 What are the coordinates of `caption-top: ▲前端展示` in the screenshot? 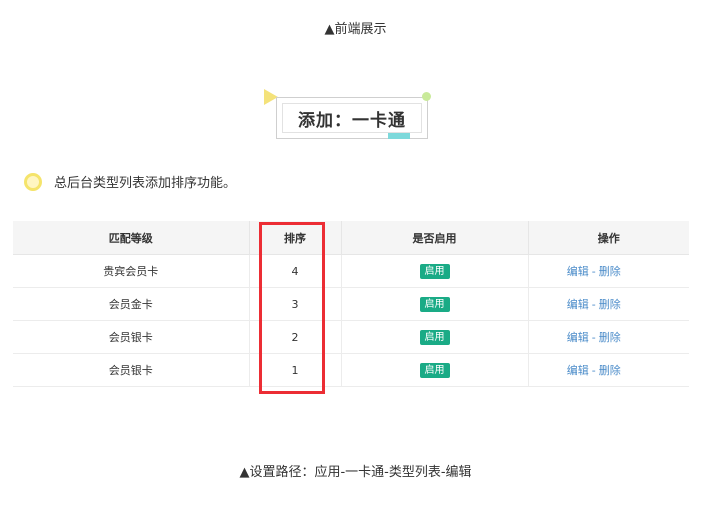 It's located at (355, 29).